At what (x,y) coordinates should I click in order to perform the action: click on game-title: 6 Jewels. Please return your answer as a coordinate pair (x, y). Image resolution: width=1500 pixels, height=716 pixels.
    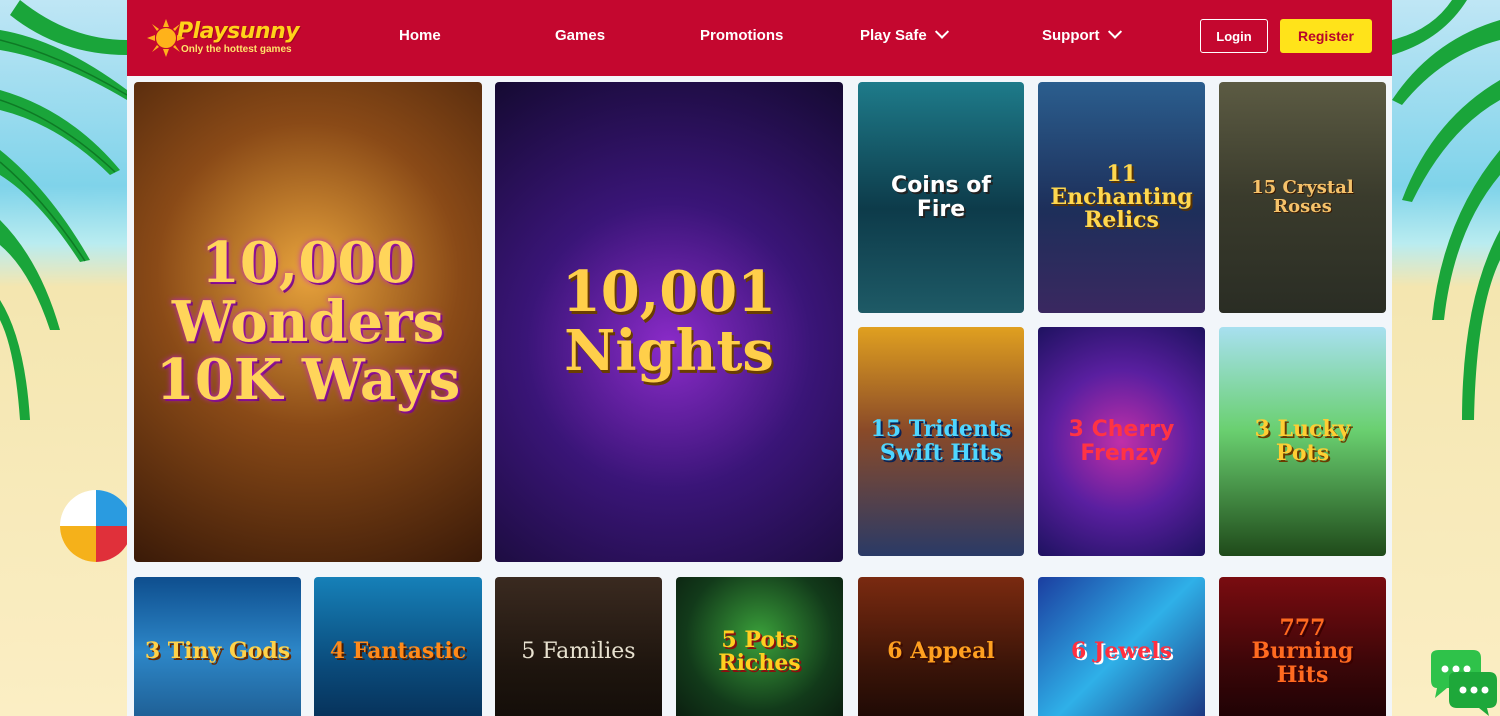
    Looking at the image, I should click on (1121, 651).